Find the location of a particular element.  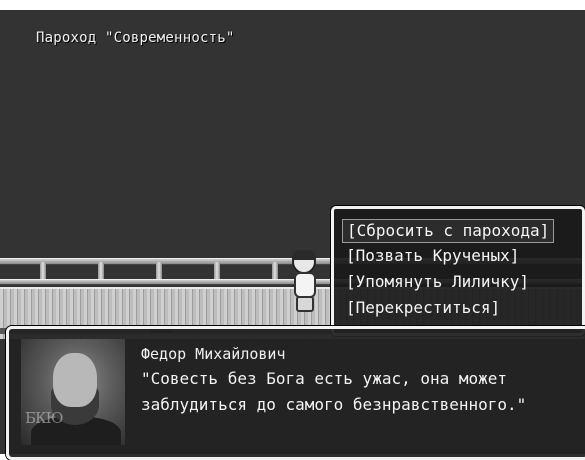

player-character-sprite is located at coordinates (302, 285).